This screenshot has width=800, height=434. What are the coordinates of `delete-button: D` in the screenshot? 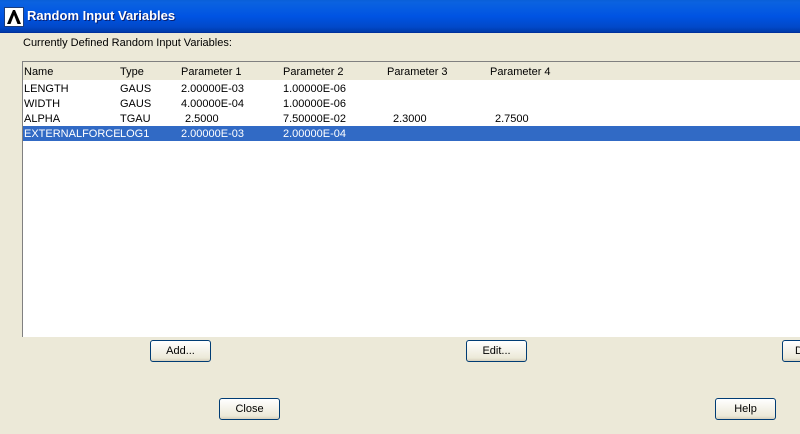 It's located at (791, 351).